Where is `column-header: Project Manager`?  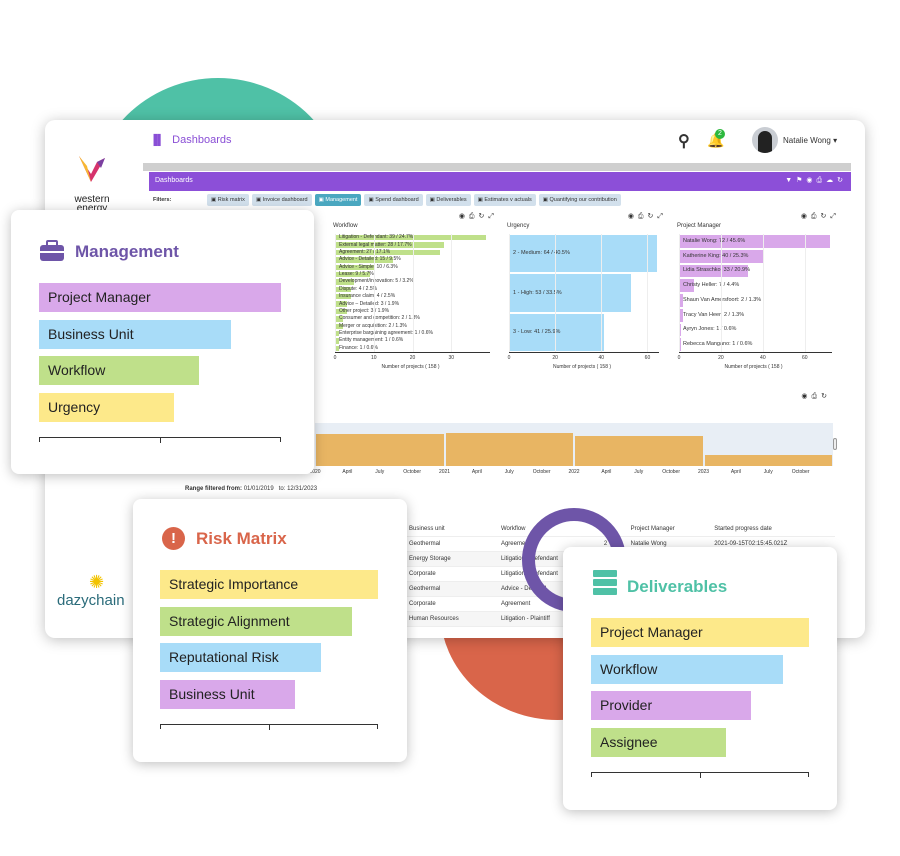 column-header: Project Manager is located at coordinates (666, 529).